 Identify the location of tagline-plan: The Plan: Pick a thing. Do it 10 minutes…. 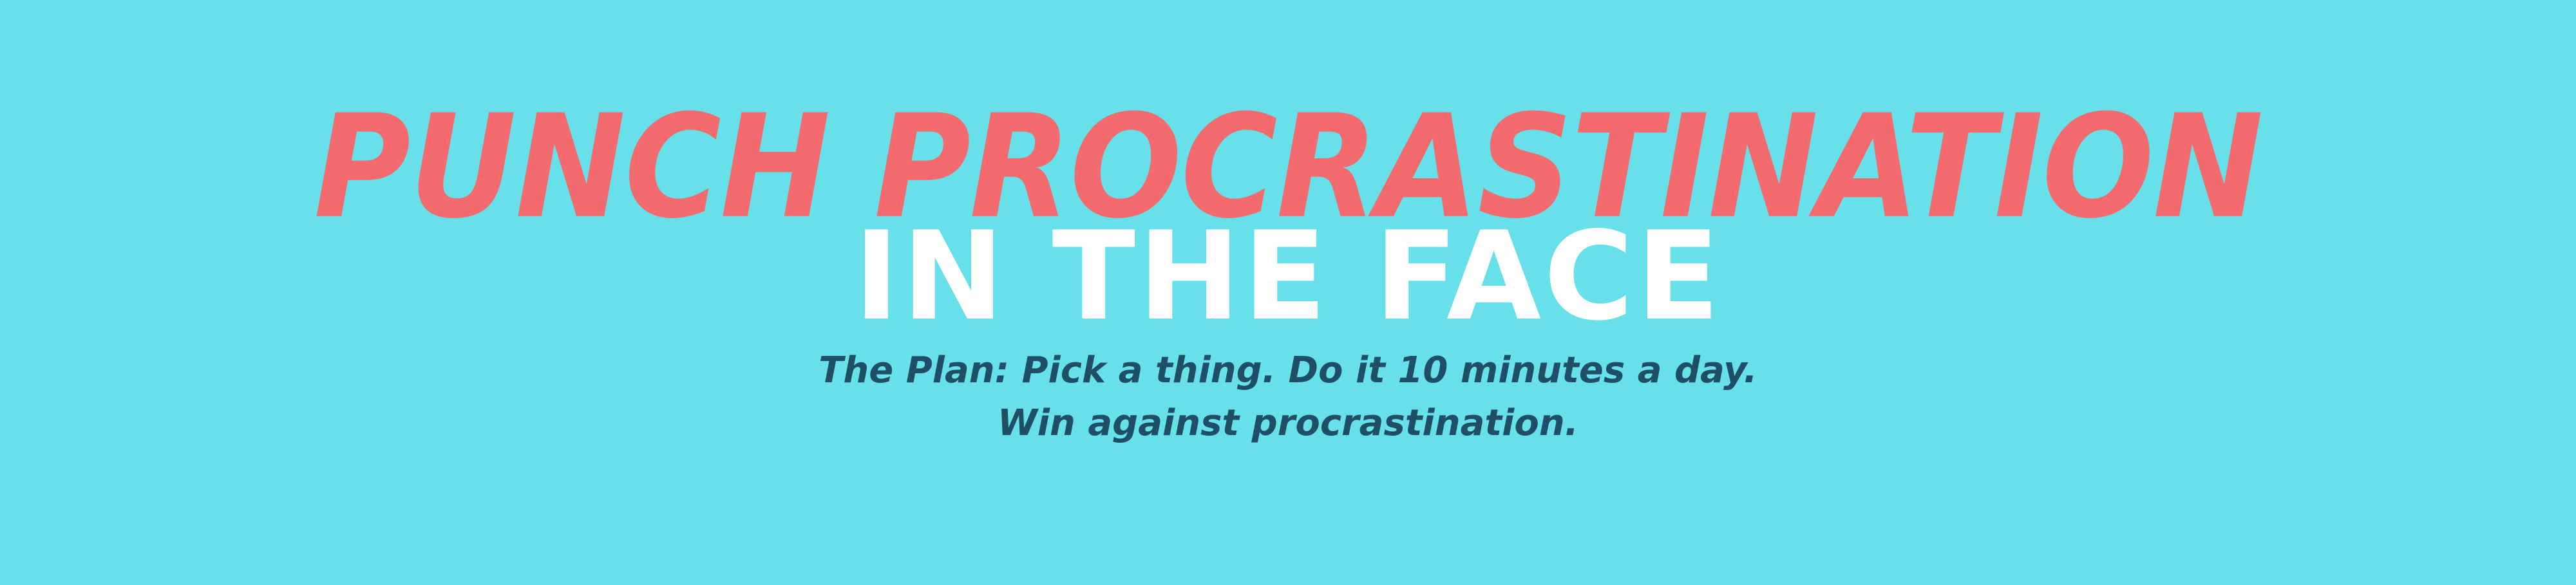
(1288, 370).